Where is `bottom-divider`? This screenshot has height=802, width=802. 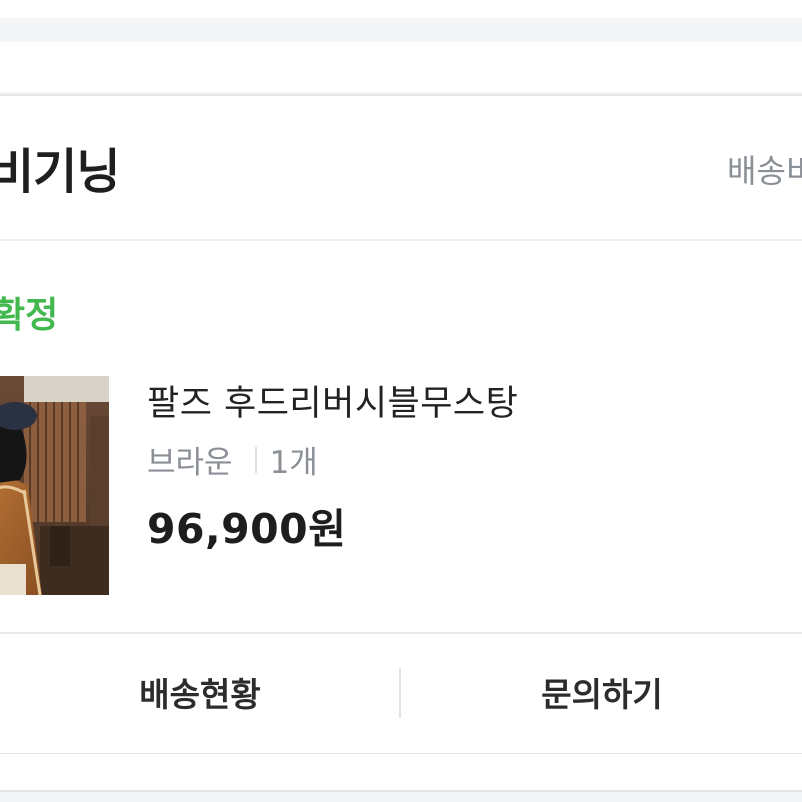 bottom-divider is located at coordinates (401, 791).